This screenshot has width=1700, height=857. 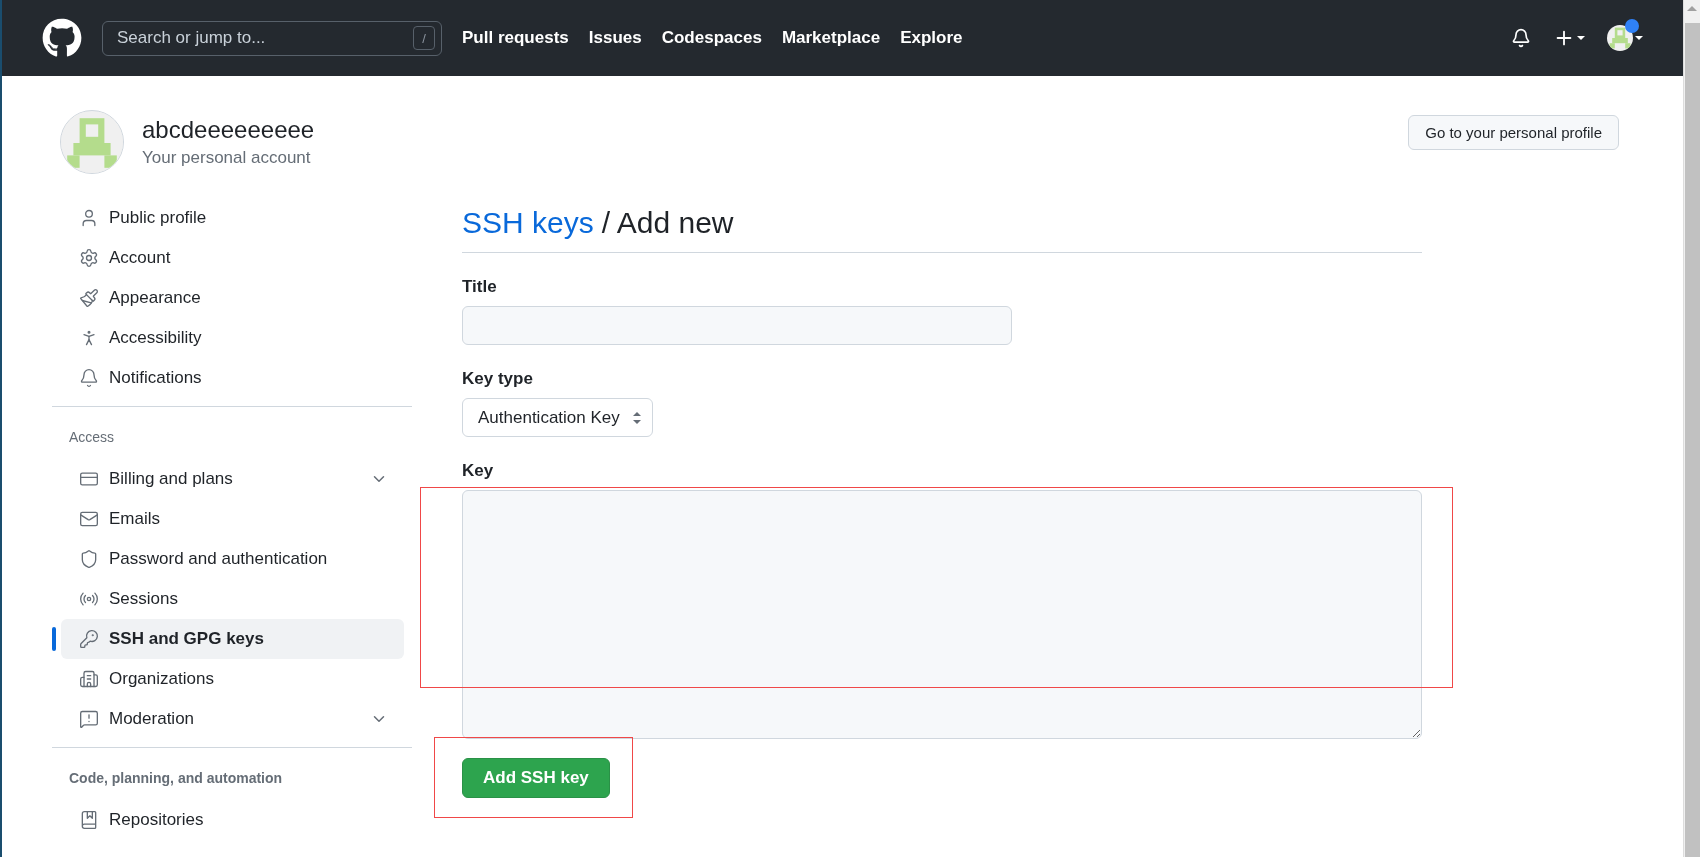 What do you see at coordinates (636, 417) in the screenshot?
I see `sort-arrows-icon` at bounding box center [636, 417].